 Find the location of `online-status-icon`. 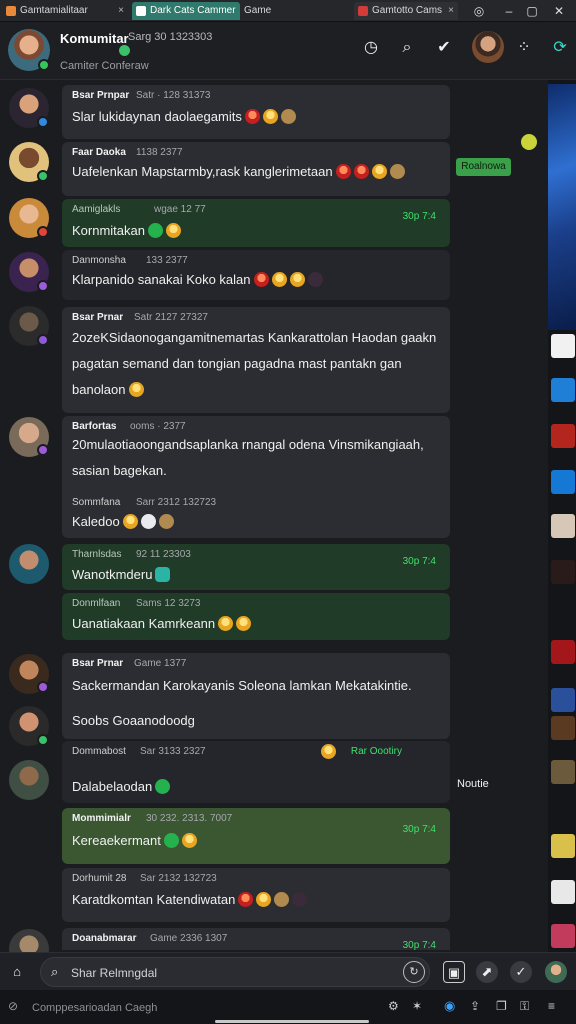

online-status-icon is located at coordinates (44, 65).